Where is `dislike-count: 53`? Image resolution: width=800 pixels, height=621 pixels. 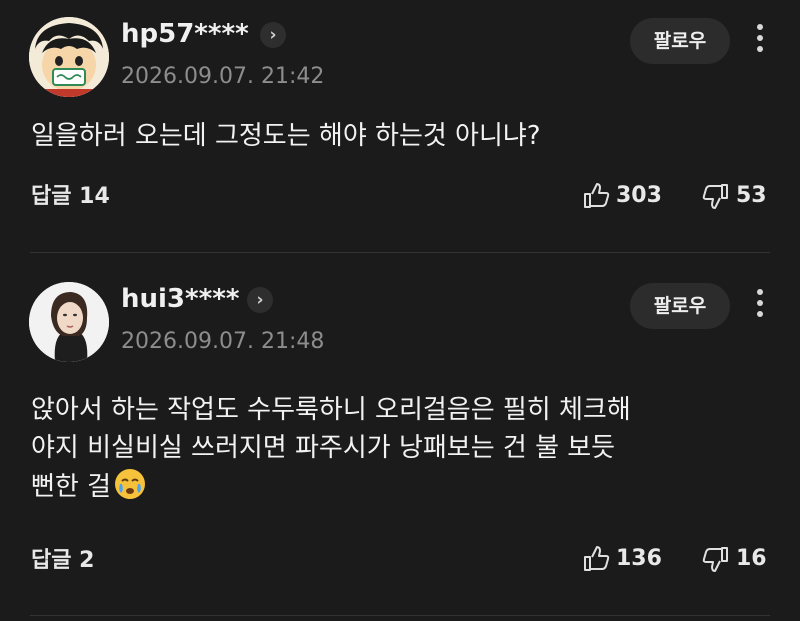
dislike-count: 53 is located at coordinates (751, 195).